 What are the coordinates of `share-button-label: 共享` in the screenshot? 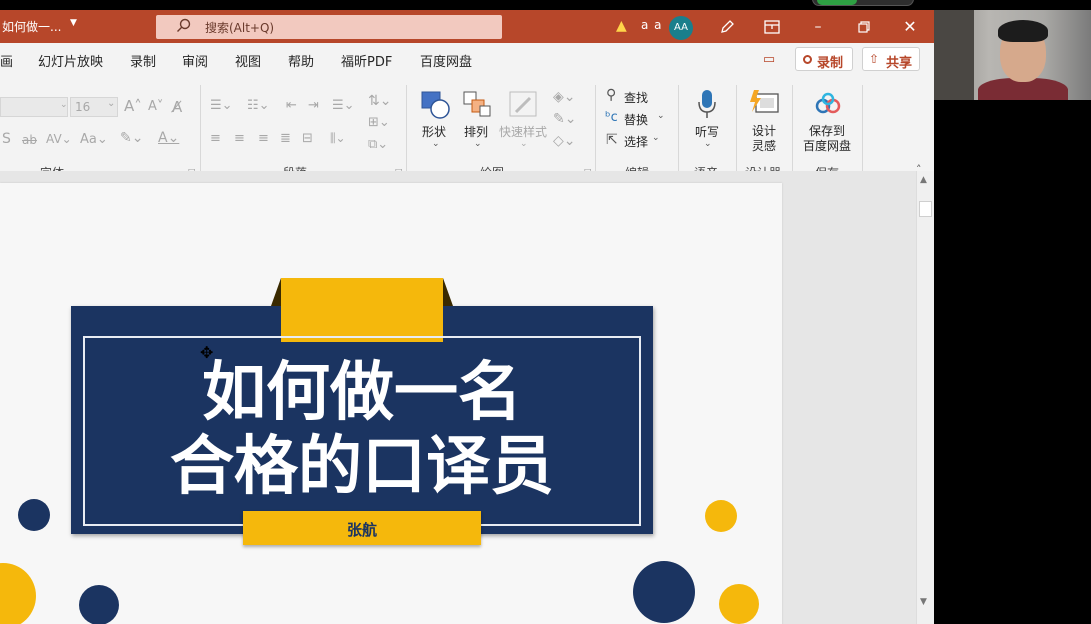 It's located at (899, 63).